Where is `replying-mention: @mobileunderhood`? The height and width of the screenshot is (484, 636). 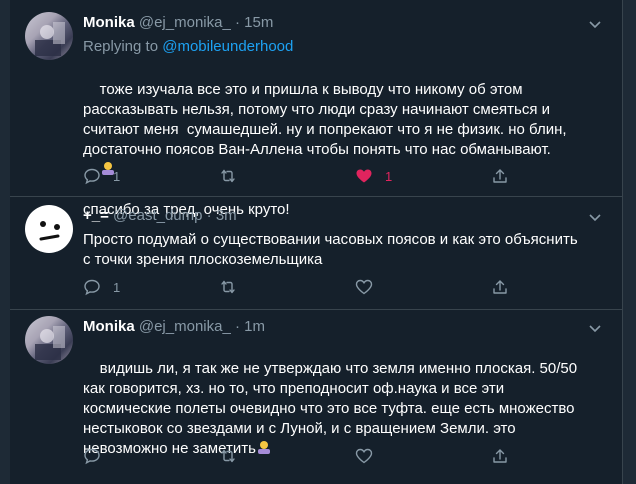 replying-mention: @mobileunderhood is located at coordinates (227, 46).